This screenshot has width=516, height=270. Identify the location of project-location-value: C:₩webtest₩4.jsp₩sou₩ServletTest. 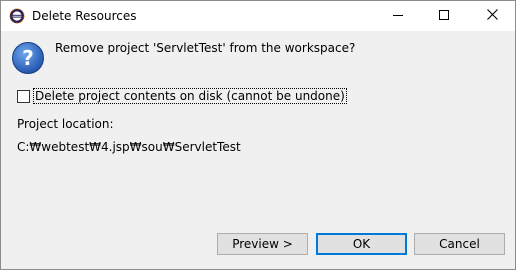
(129, 147).